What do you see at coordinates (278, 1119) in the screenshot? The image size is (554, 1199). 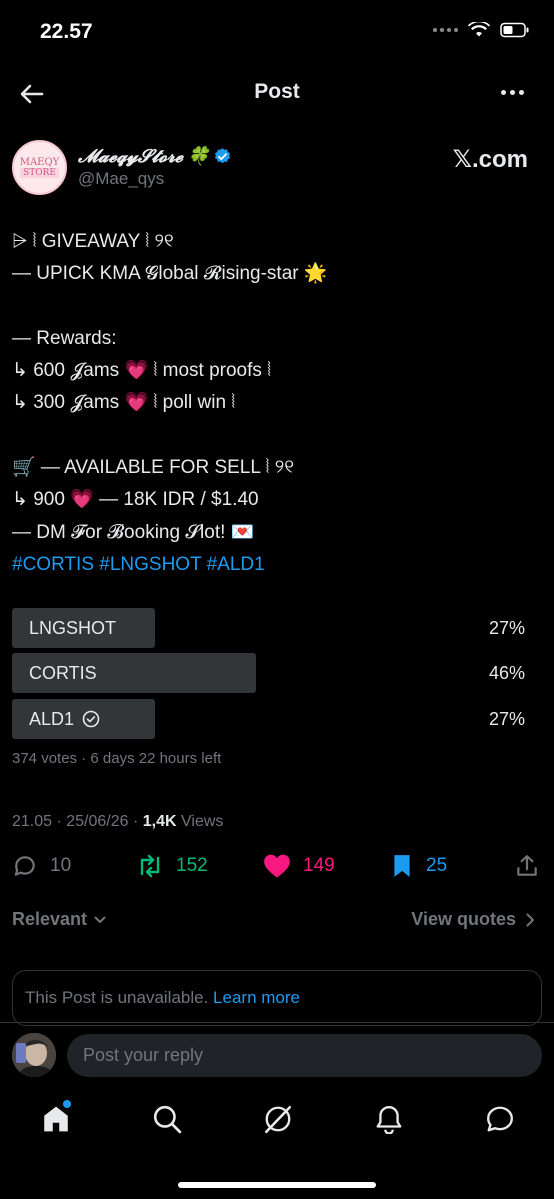 I see `grok-icon` at bounding box center [278, 1119].